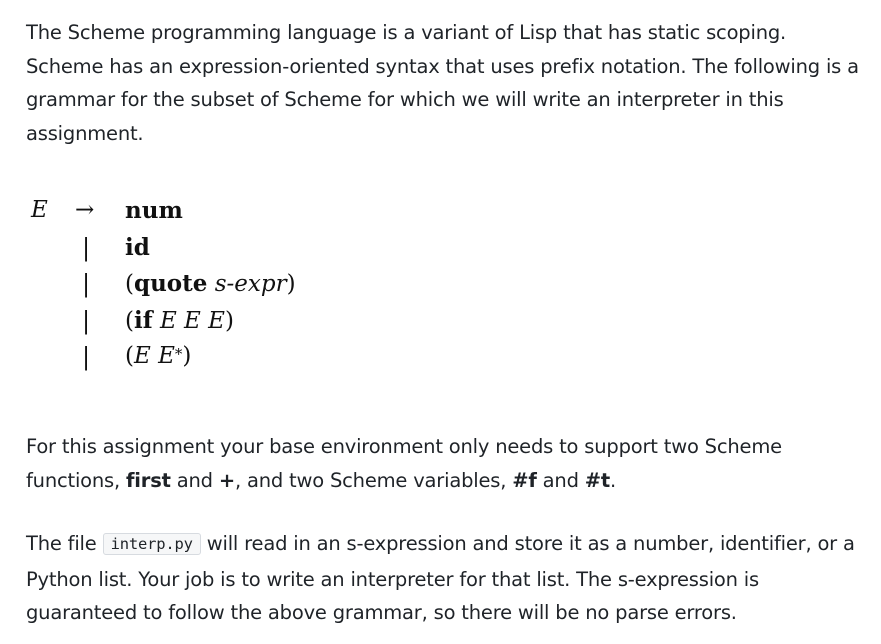  Describe the element at coordinates (226, 480) in the screenshot. I see `function-plus: +` at that location.